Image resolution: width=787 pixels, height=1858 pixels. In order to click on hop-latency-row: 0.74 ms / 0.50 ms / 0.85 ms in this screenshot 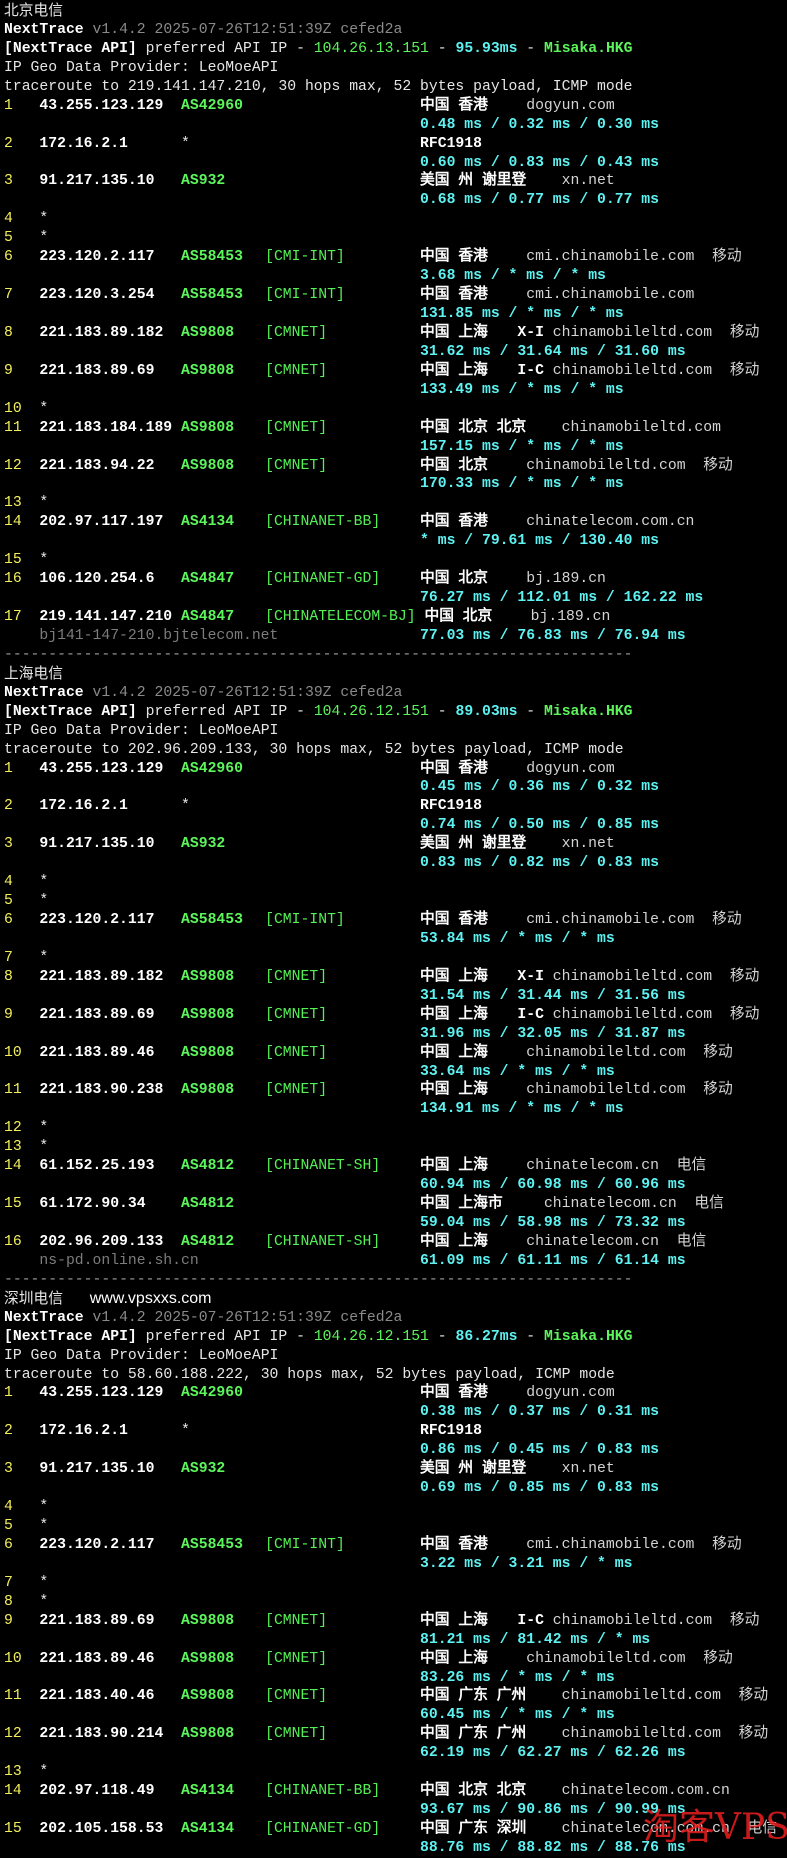, I will do `click(395, 825)`.